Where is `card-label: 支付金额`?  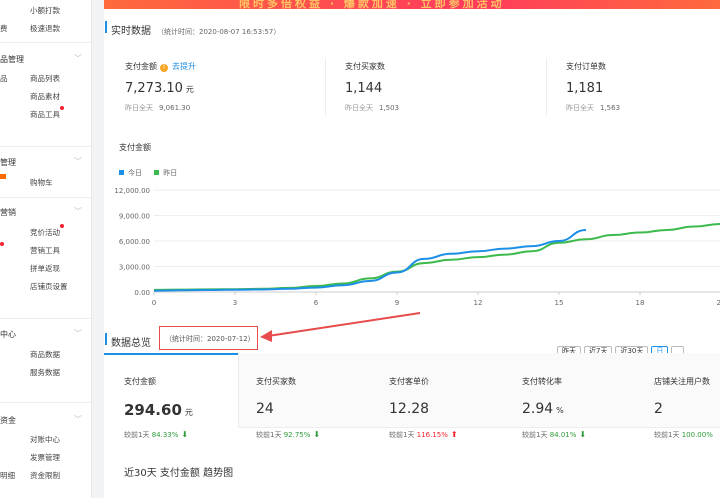
card-label: 支付金额 is located at coordinates (140, 381).